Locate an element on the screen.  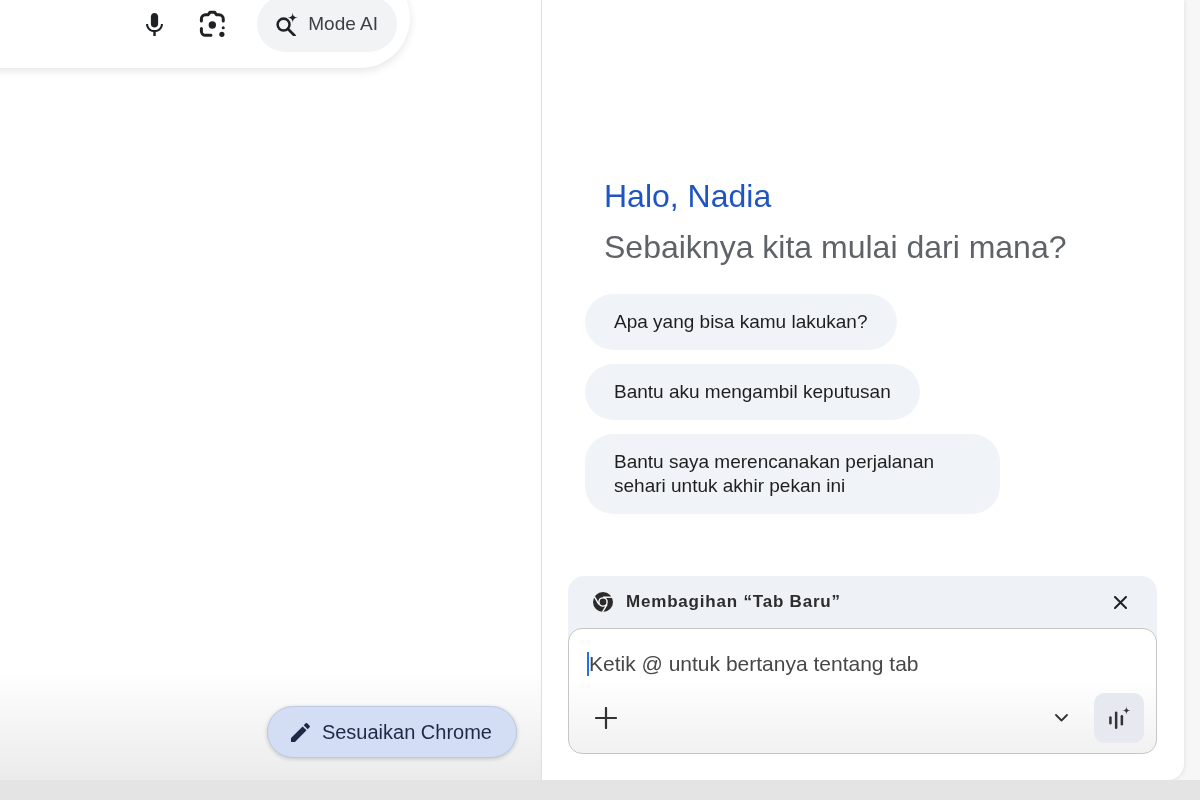
voice-search-button is located at coordinates (155, 24).